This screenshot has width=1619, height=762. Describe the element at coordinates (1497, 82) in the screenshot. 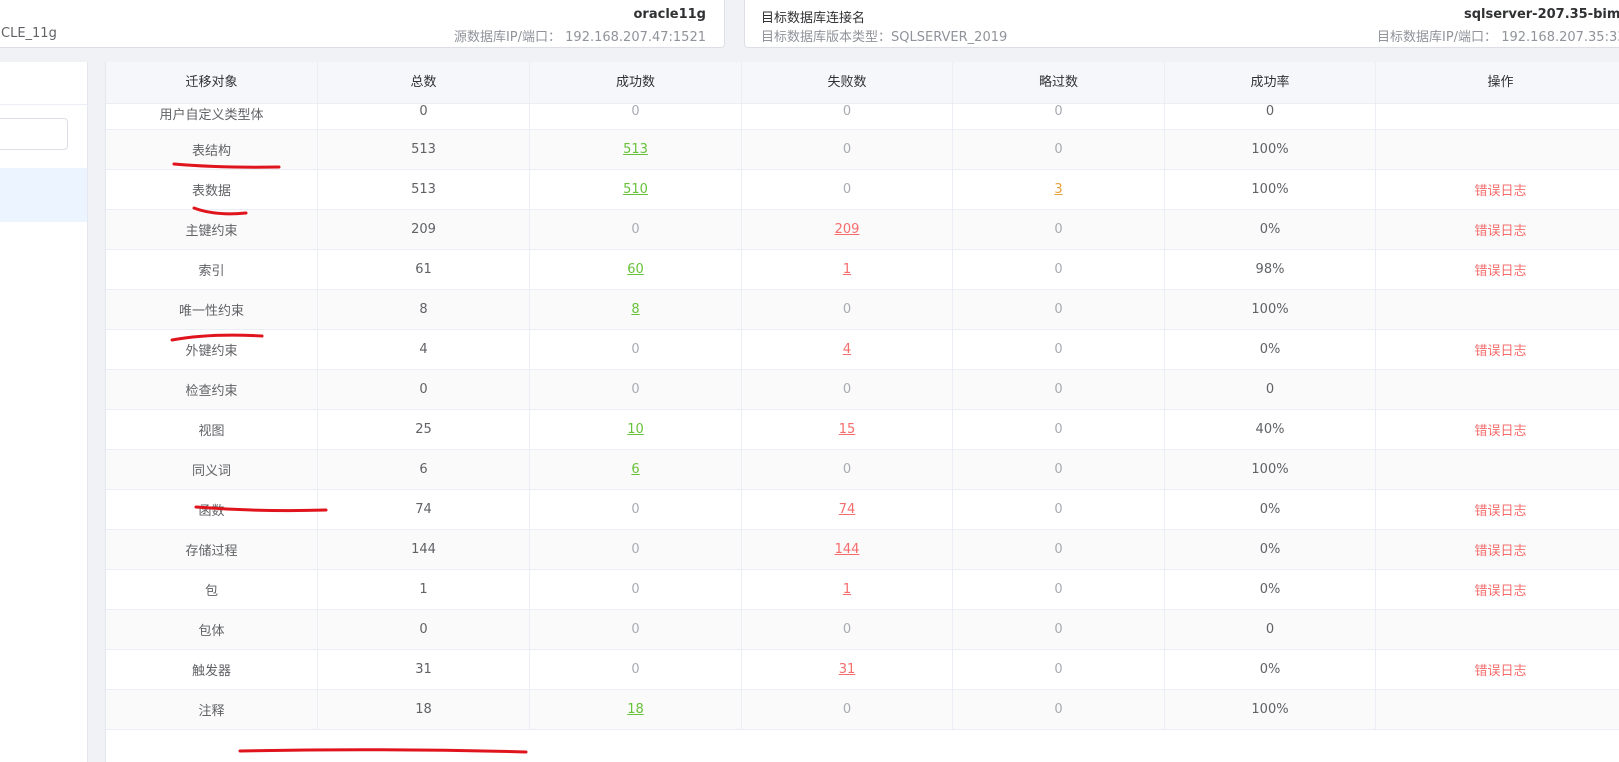

I see `column-header-action: 操作` at that location.